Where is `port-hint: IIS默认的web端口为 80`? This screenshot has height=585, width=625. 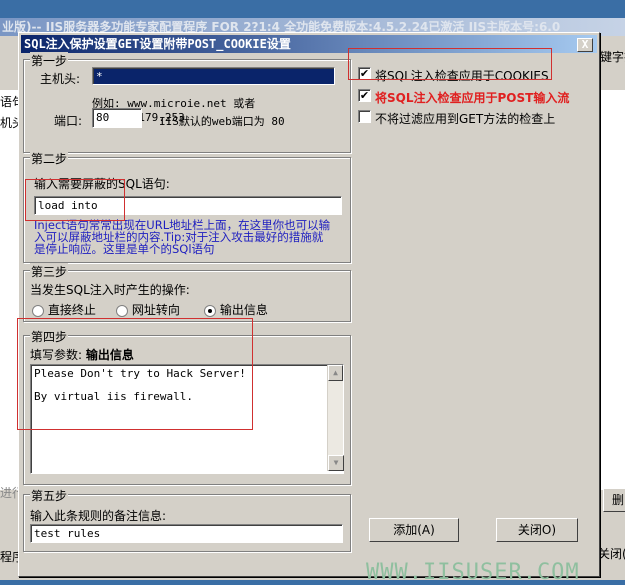
port-hint: IIS默认的web端口为 80 is located at coordinates (222, 121).